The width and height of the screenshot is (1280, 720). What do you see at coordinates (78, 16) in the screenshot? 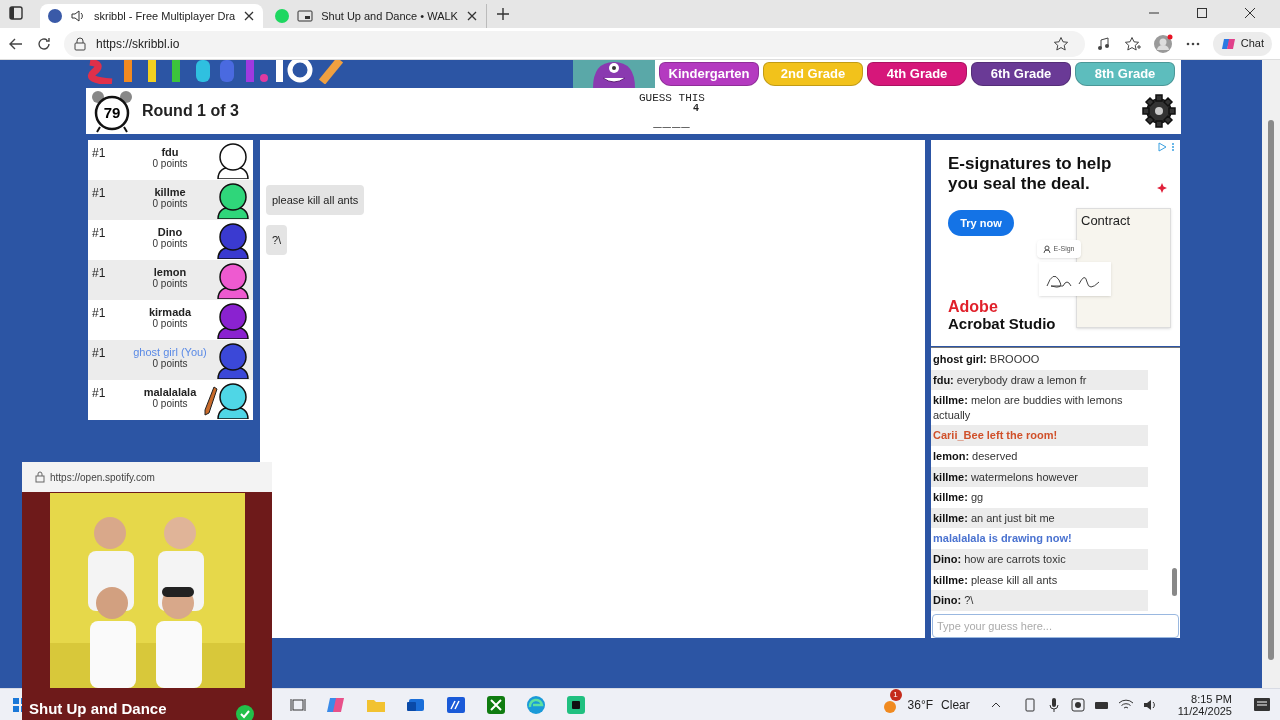
I see `speaker-icon` at bounding box center [78, 16].